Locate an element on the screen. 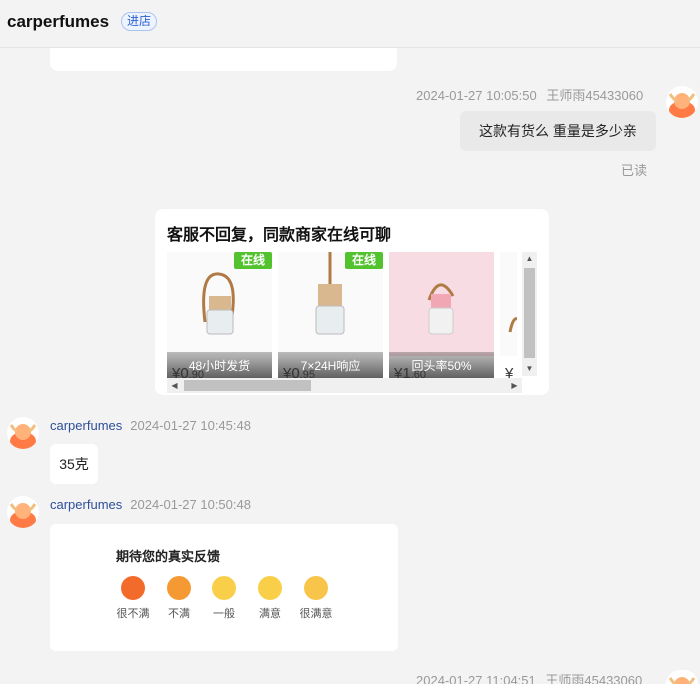 This screenshot has height=684, width=700. shop-message-bubble: 35克 is located at coordinates (74, 464).